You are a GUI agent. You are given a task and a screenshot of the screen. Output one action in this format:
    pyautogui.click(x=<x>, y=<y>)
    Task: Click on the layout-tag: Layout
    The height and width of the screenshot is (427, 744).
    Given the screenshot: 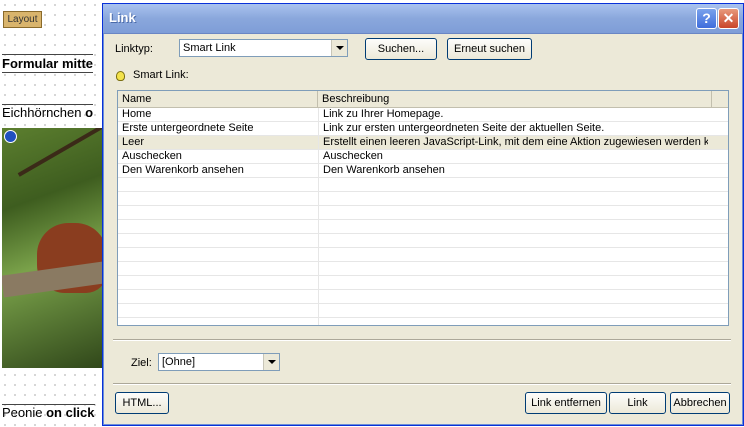 What is the action you would take?
    pyautogui.click(x=22, y=19)
    